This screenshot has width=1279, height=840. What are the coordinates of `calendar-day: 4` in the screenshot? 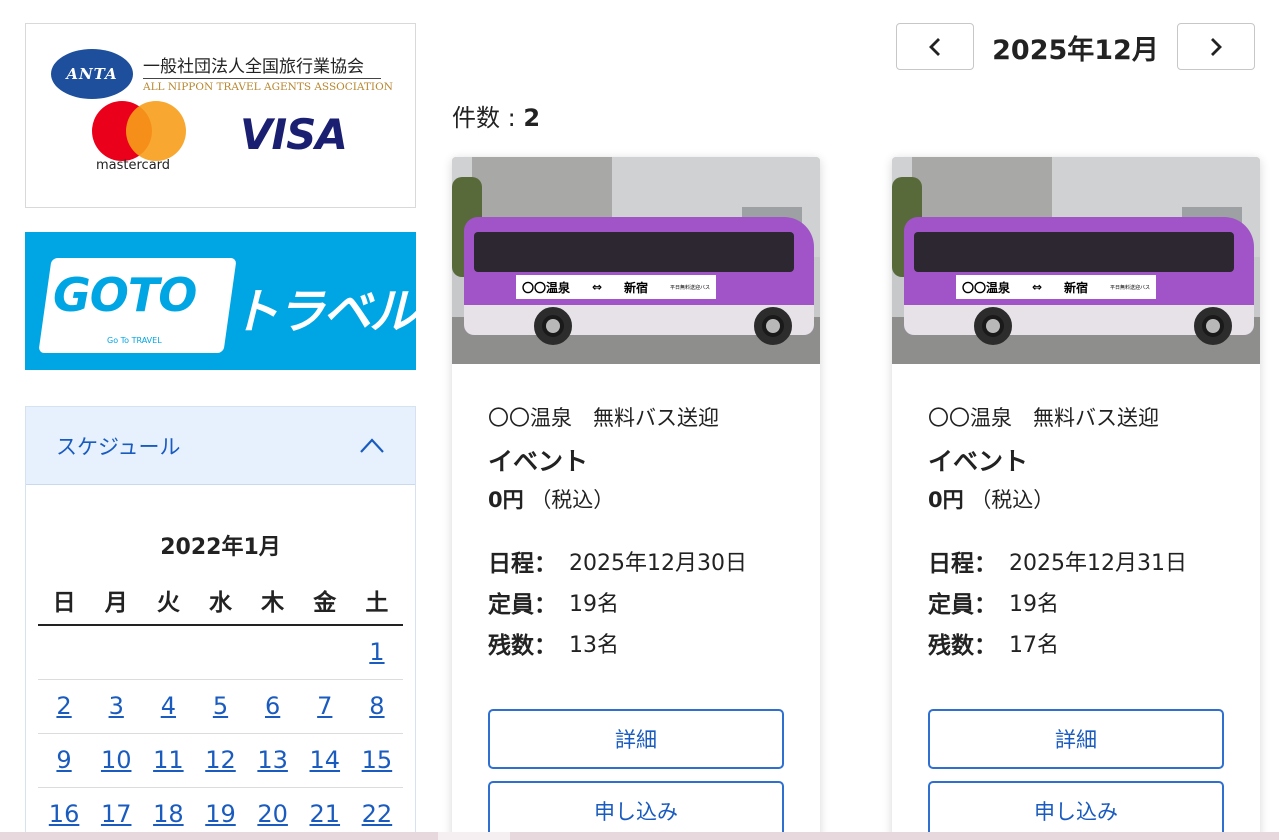 It's located at (168, 706).